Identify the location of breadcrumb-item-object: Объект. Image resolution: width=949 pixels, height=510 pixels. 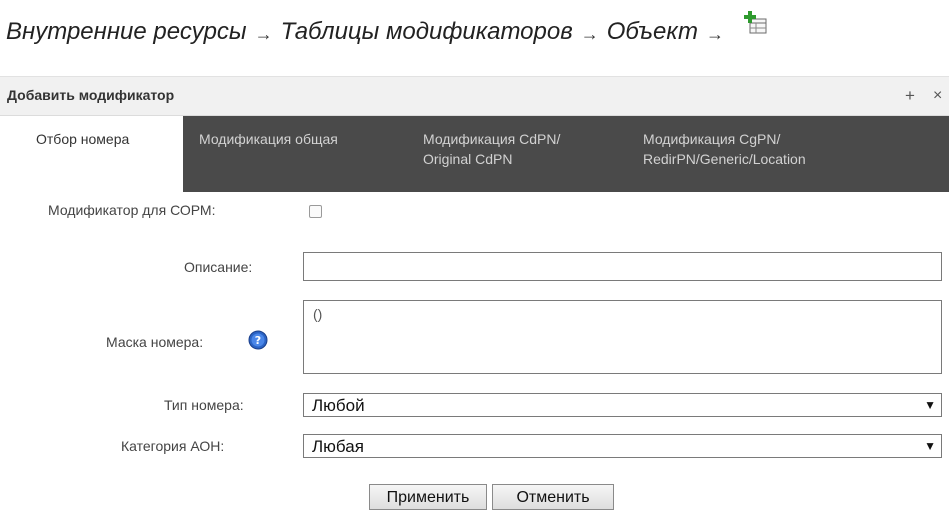
(652, 32).